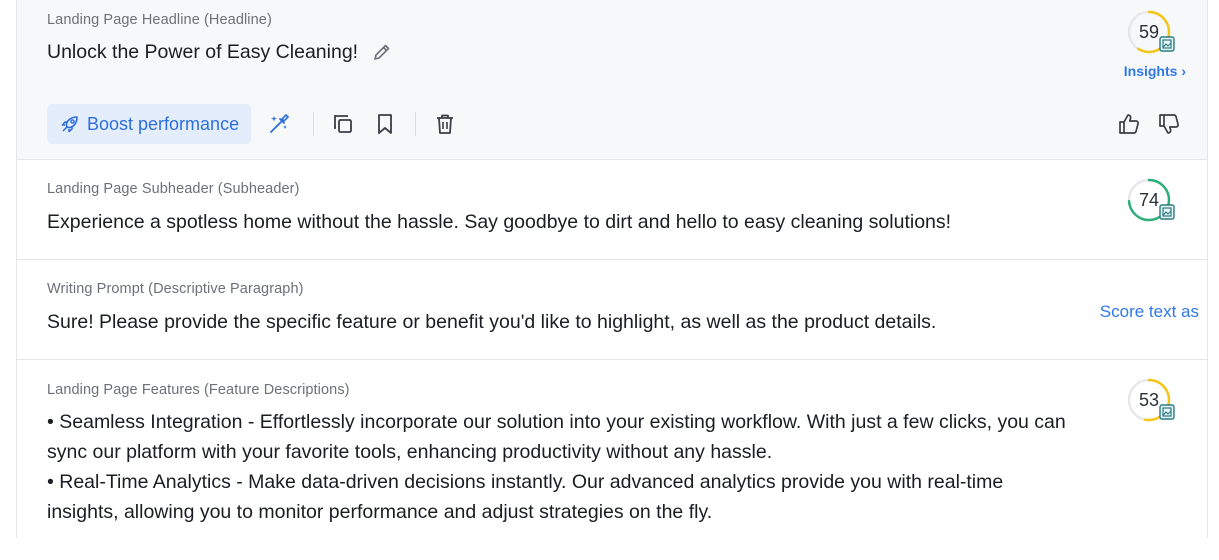  Describe the element at coordinates (1169, 124) in the screenshot. I see `thumbs-down-icon` at that location.